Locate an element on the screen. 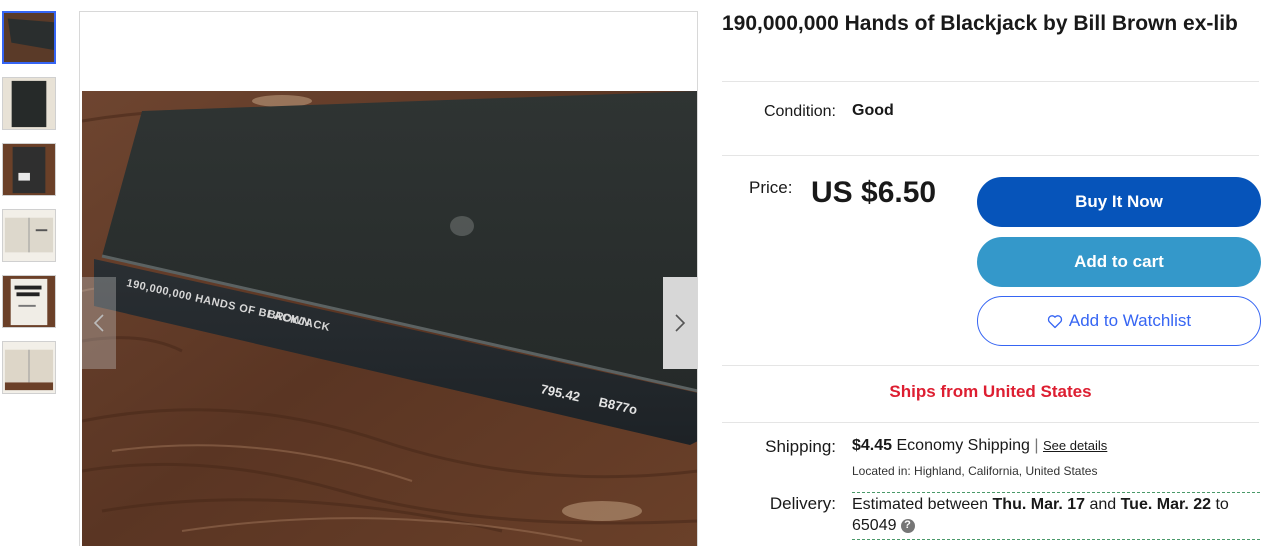  shipping-method: Economy Shipping is located at coordinates (963, 445).